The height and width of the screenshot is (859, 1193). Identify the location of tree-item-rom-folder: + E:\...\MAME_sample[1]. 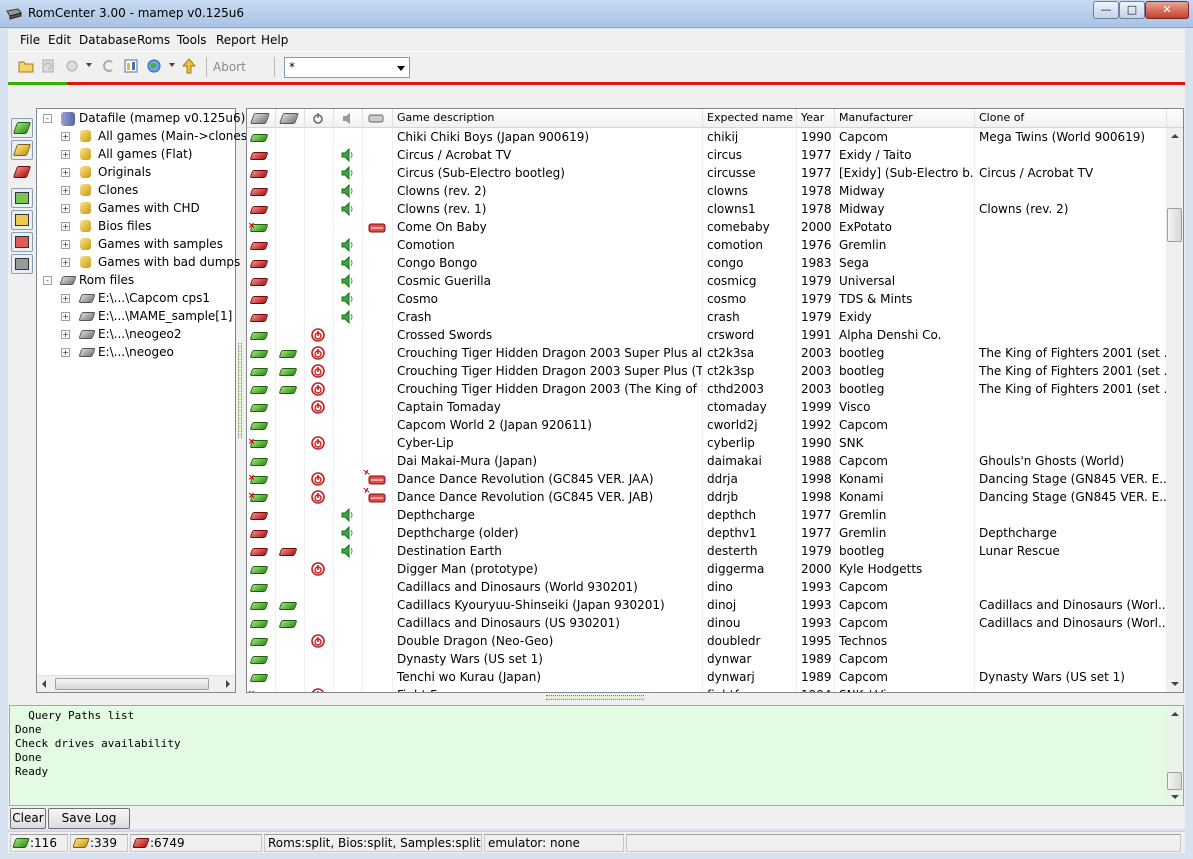
(136, 317).